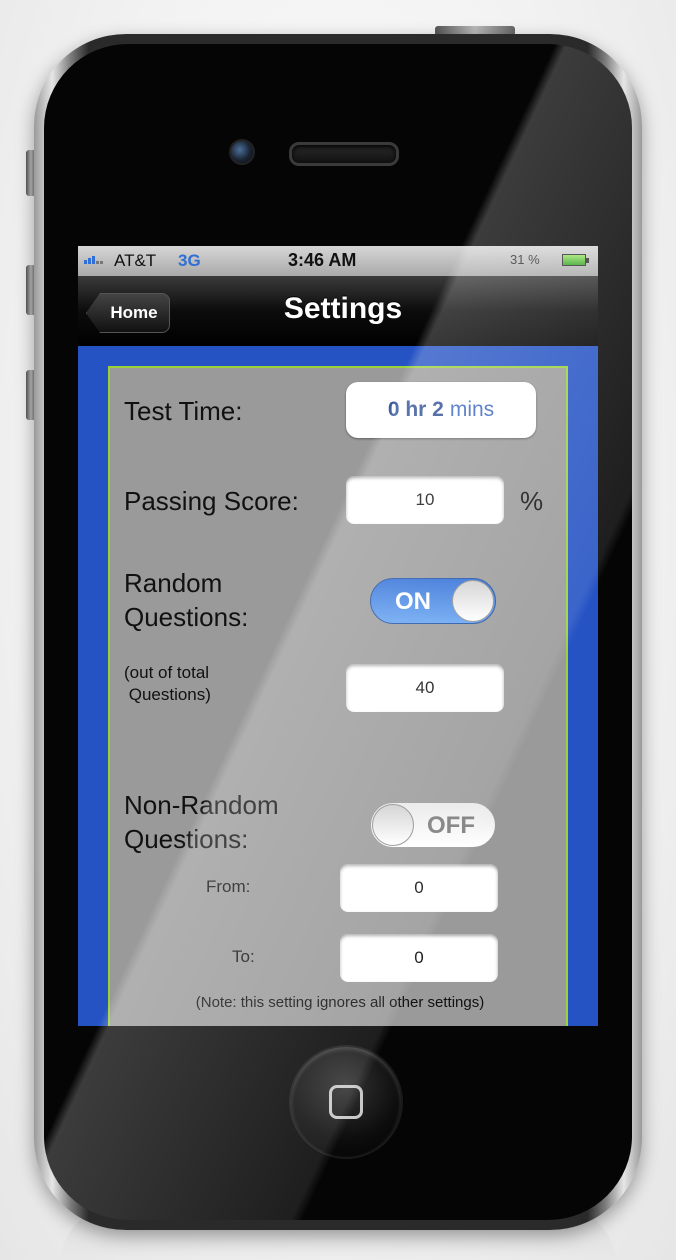  Describe the element at coordinates (425, 500) in the screenshot. I see `passing-score-input: 10` at that location.